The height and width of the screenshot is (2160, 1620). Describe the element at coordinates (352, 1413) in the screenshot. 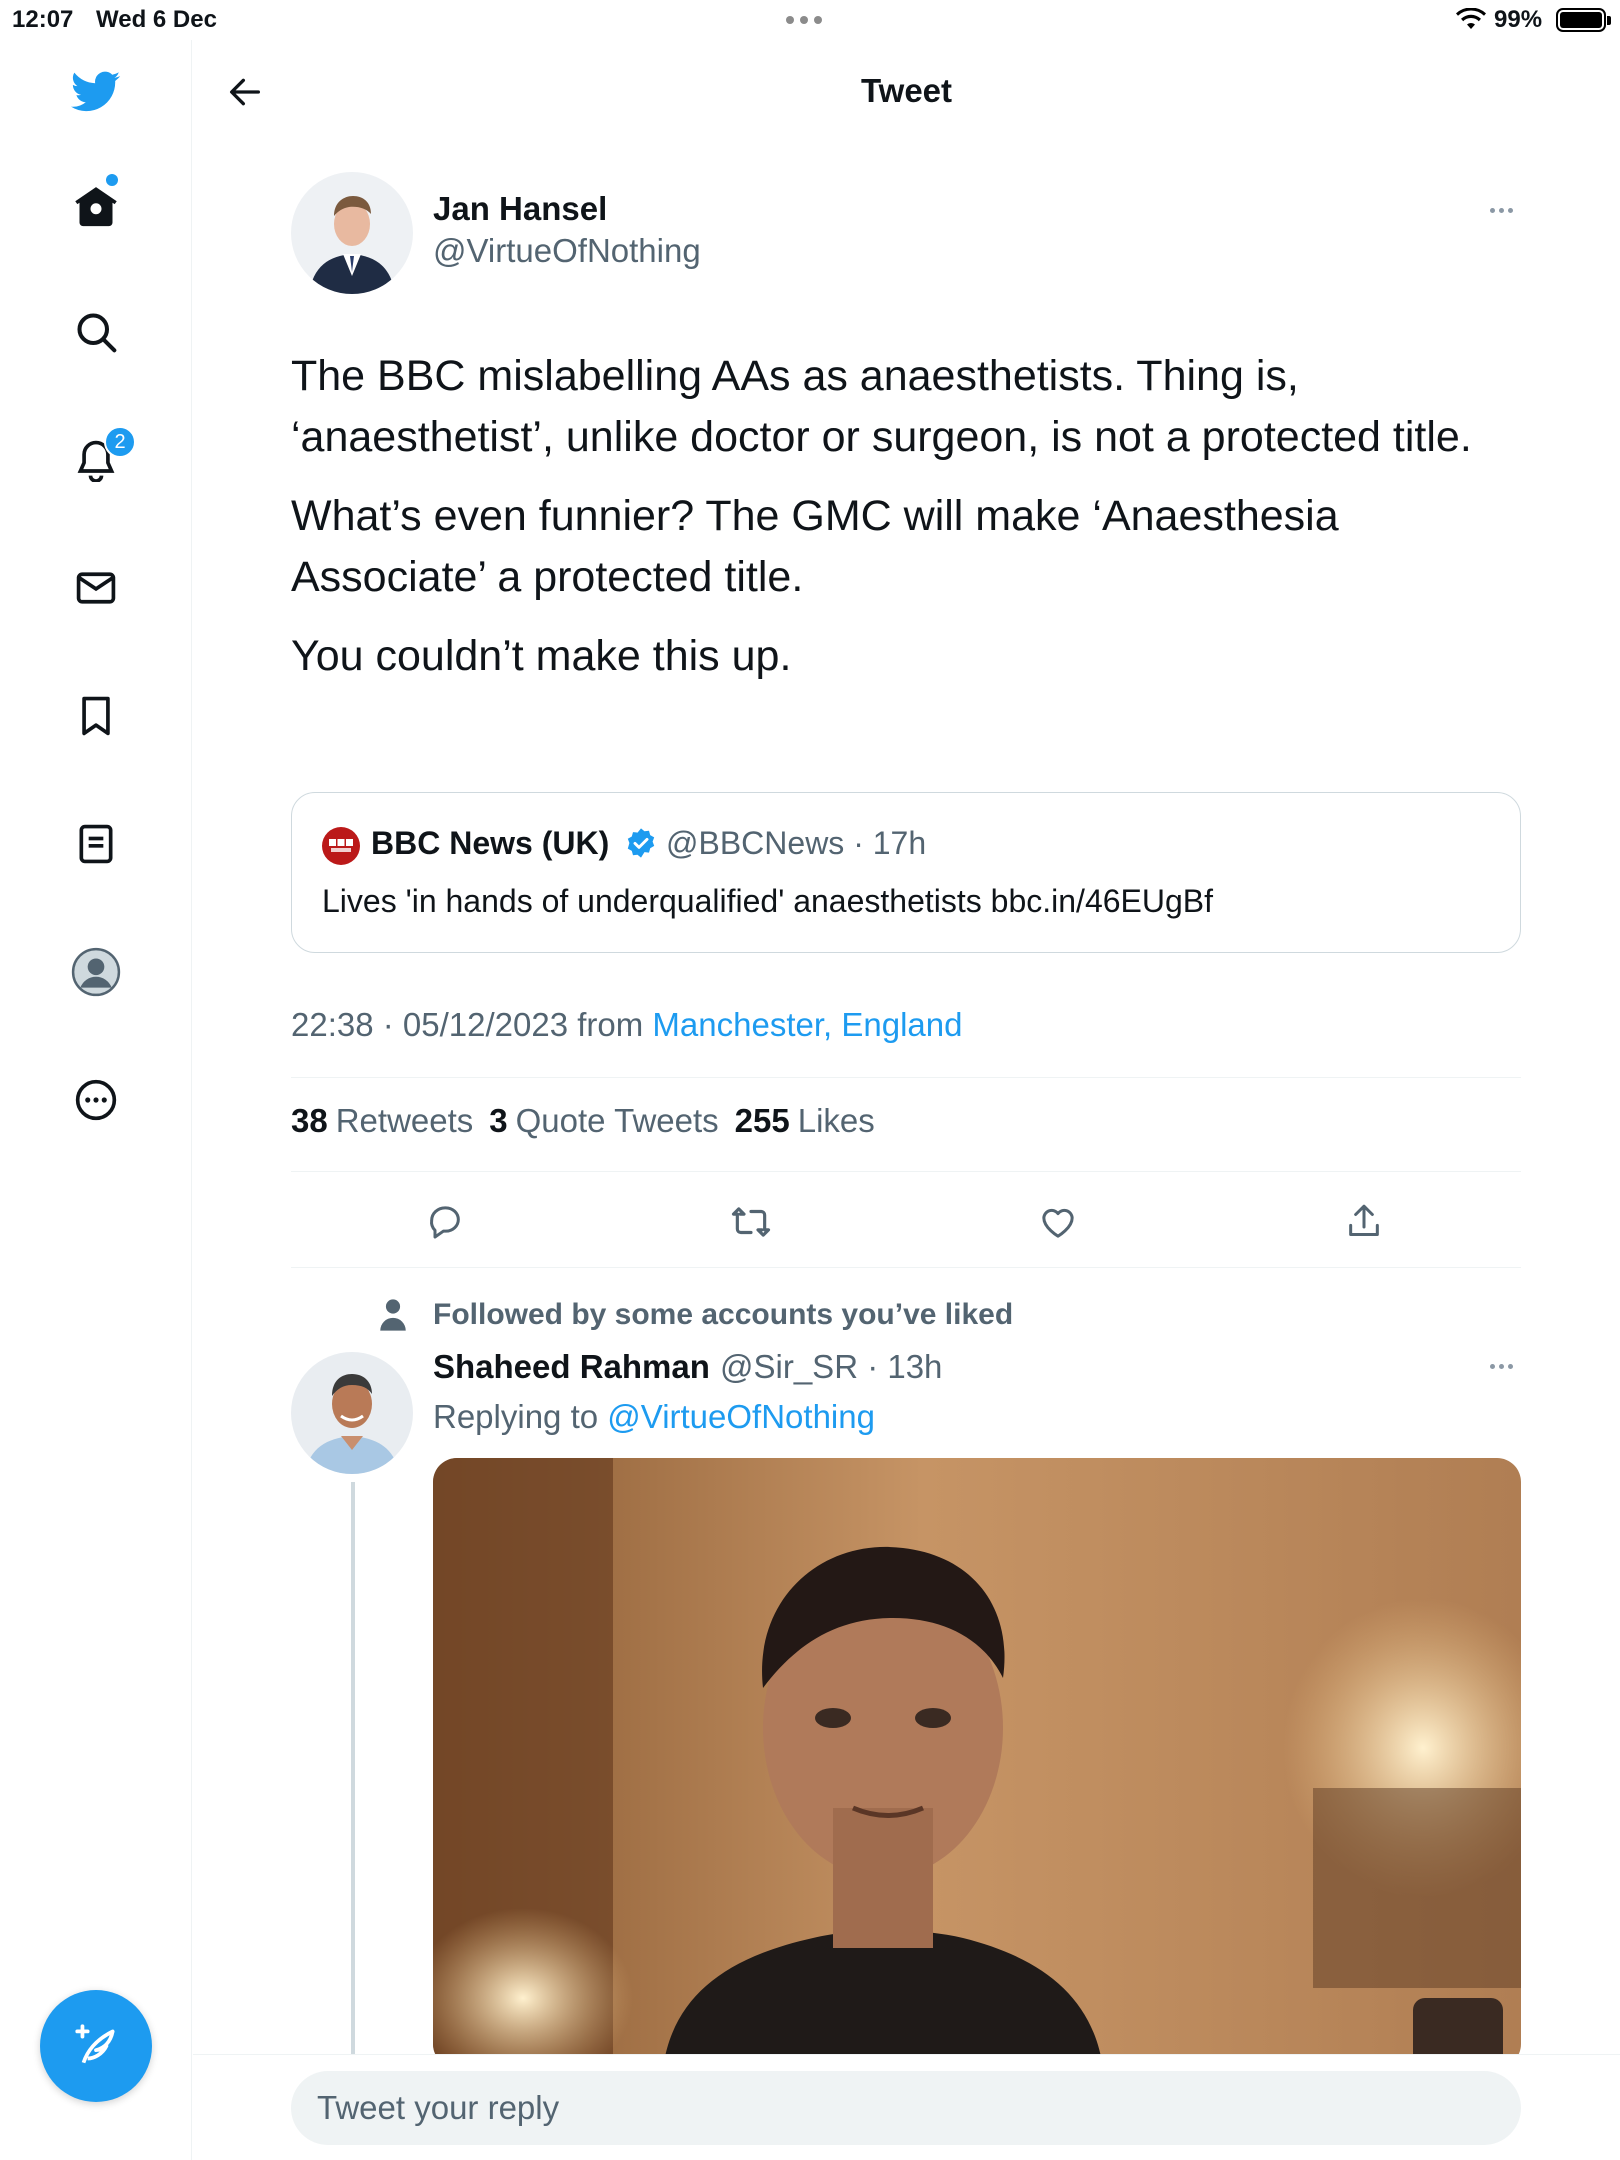

I see `reply-author-avatar` at that location.